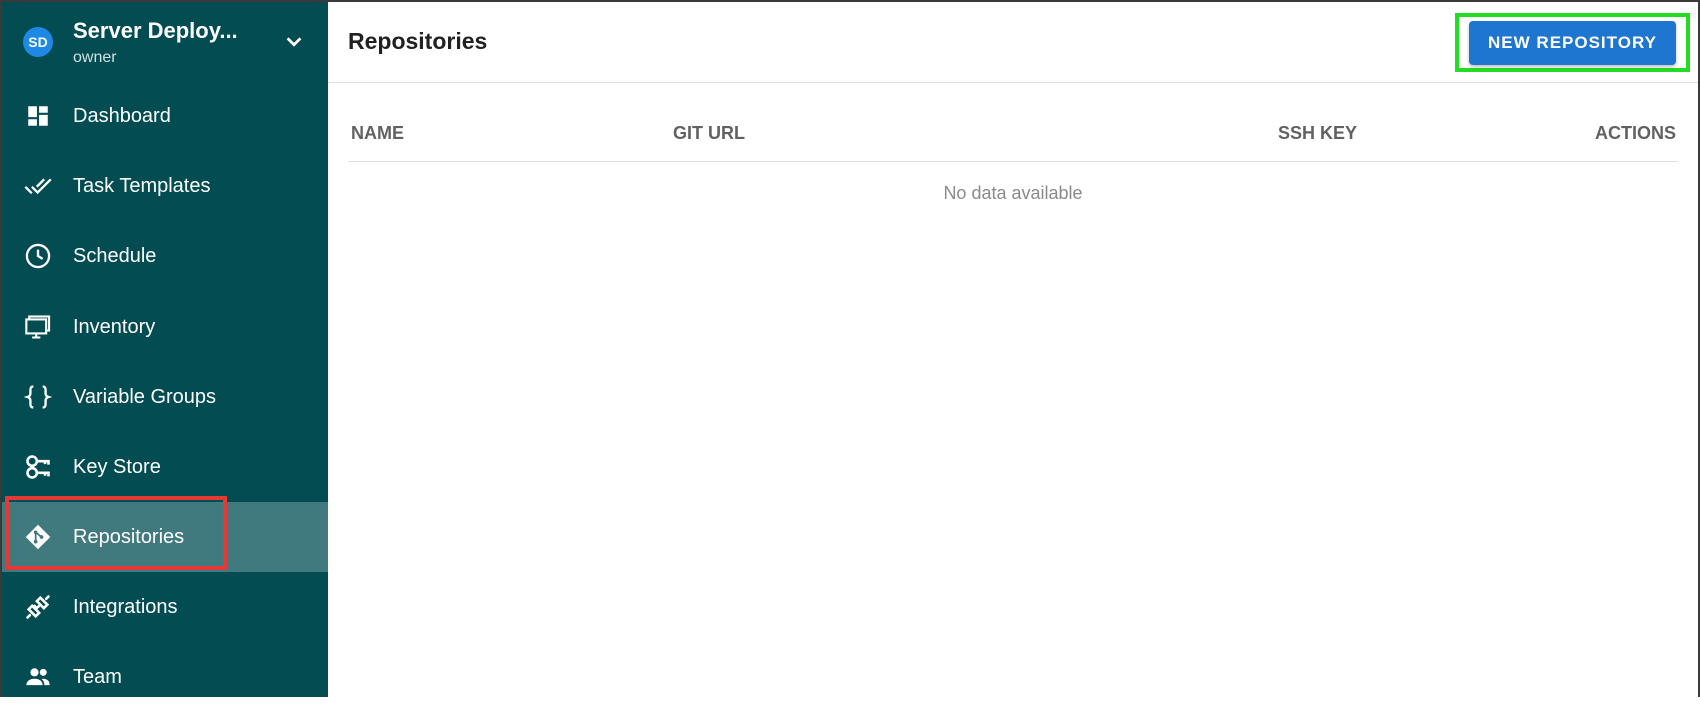 Image resolution: width=1700 pixels, height=712 pixels. Describe the element at coordinates (38, 116) in the screenshot. I see `dashboard-icon` at that location.